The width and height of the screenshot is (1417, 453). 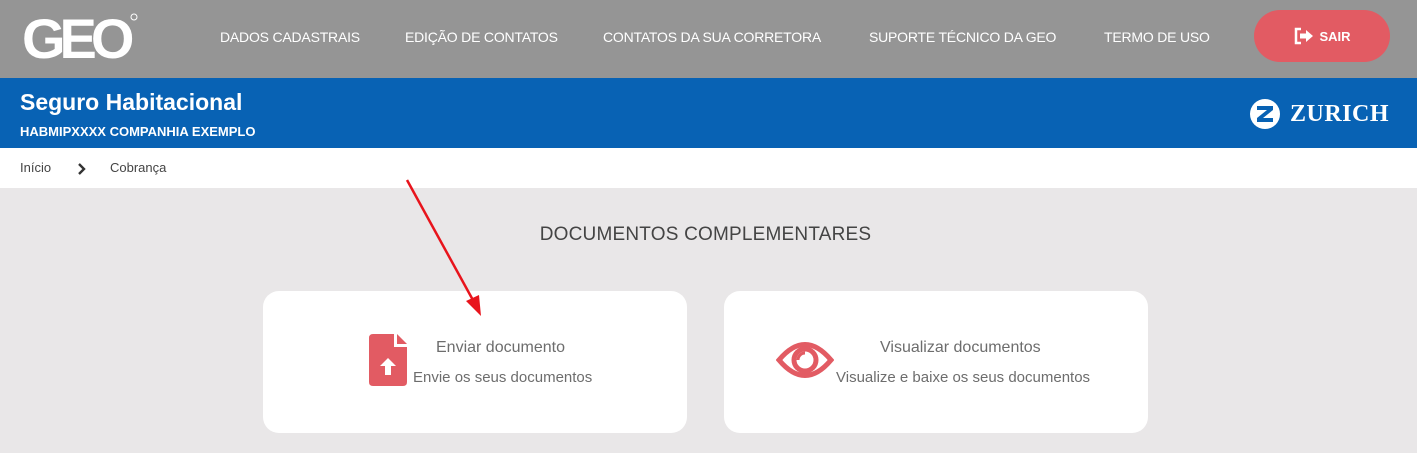 What do you see at coordinates (705, 234) in the screenshot?
I see `section-title: DOCUMENTOS COMPLEMENTARES` at bounding box center [705, 234].